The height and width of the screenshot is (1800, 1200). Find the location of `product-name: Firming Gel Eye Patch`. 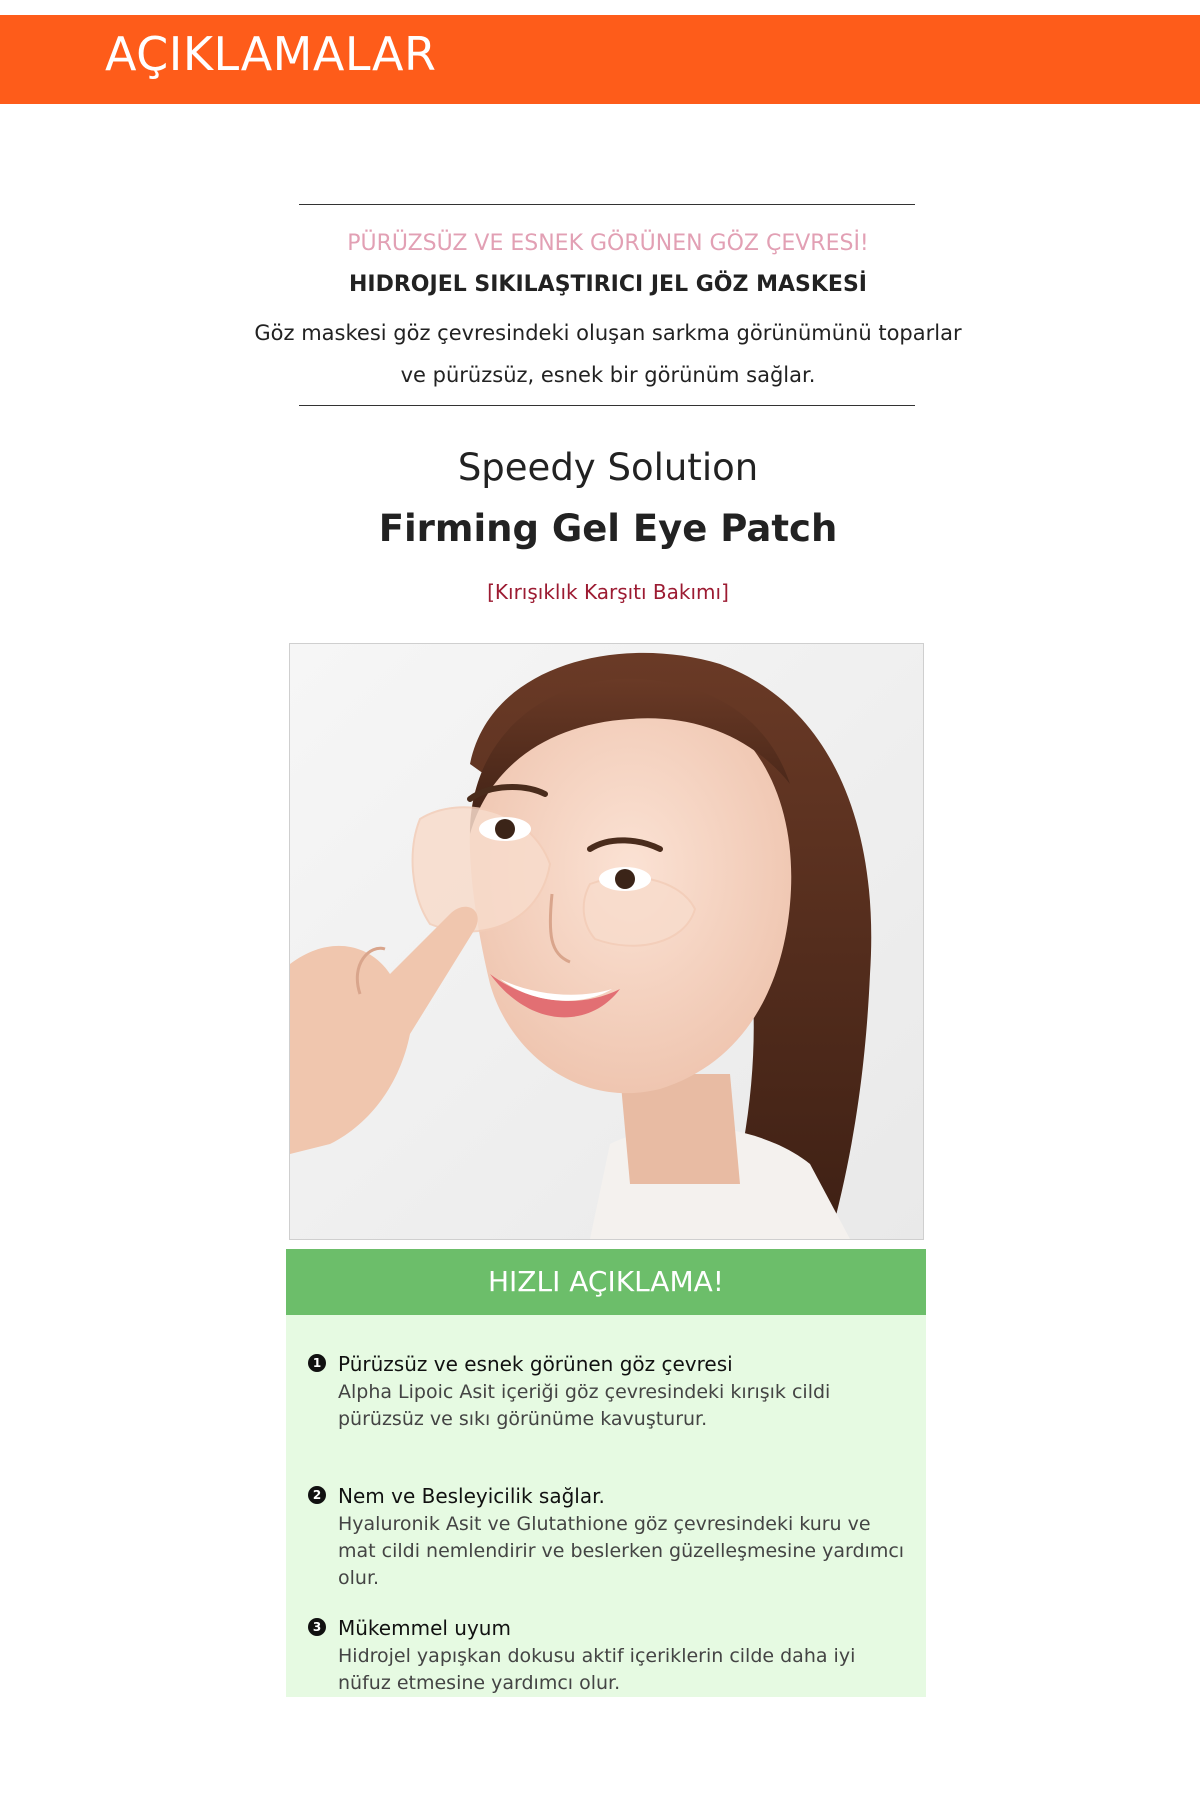

product-name: Firming Gel Eye Patch is located at coordinates (608, 528).